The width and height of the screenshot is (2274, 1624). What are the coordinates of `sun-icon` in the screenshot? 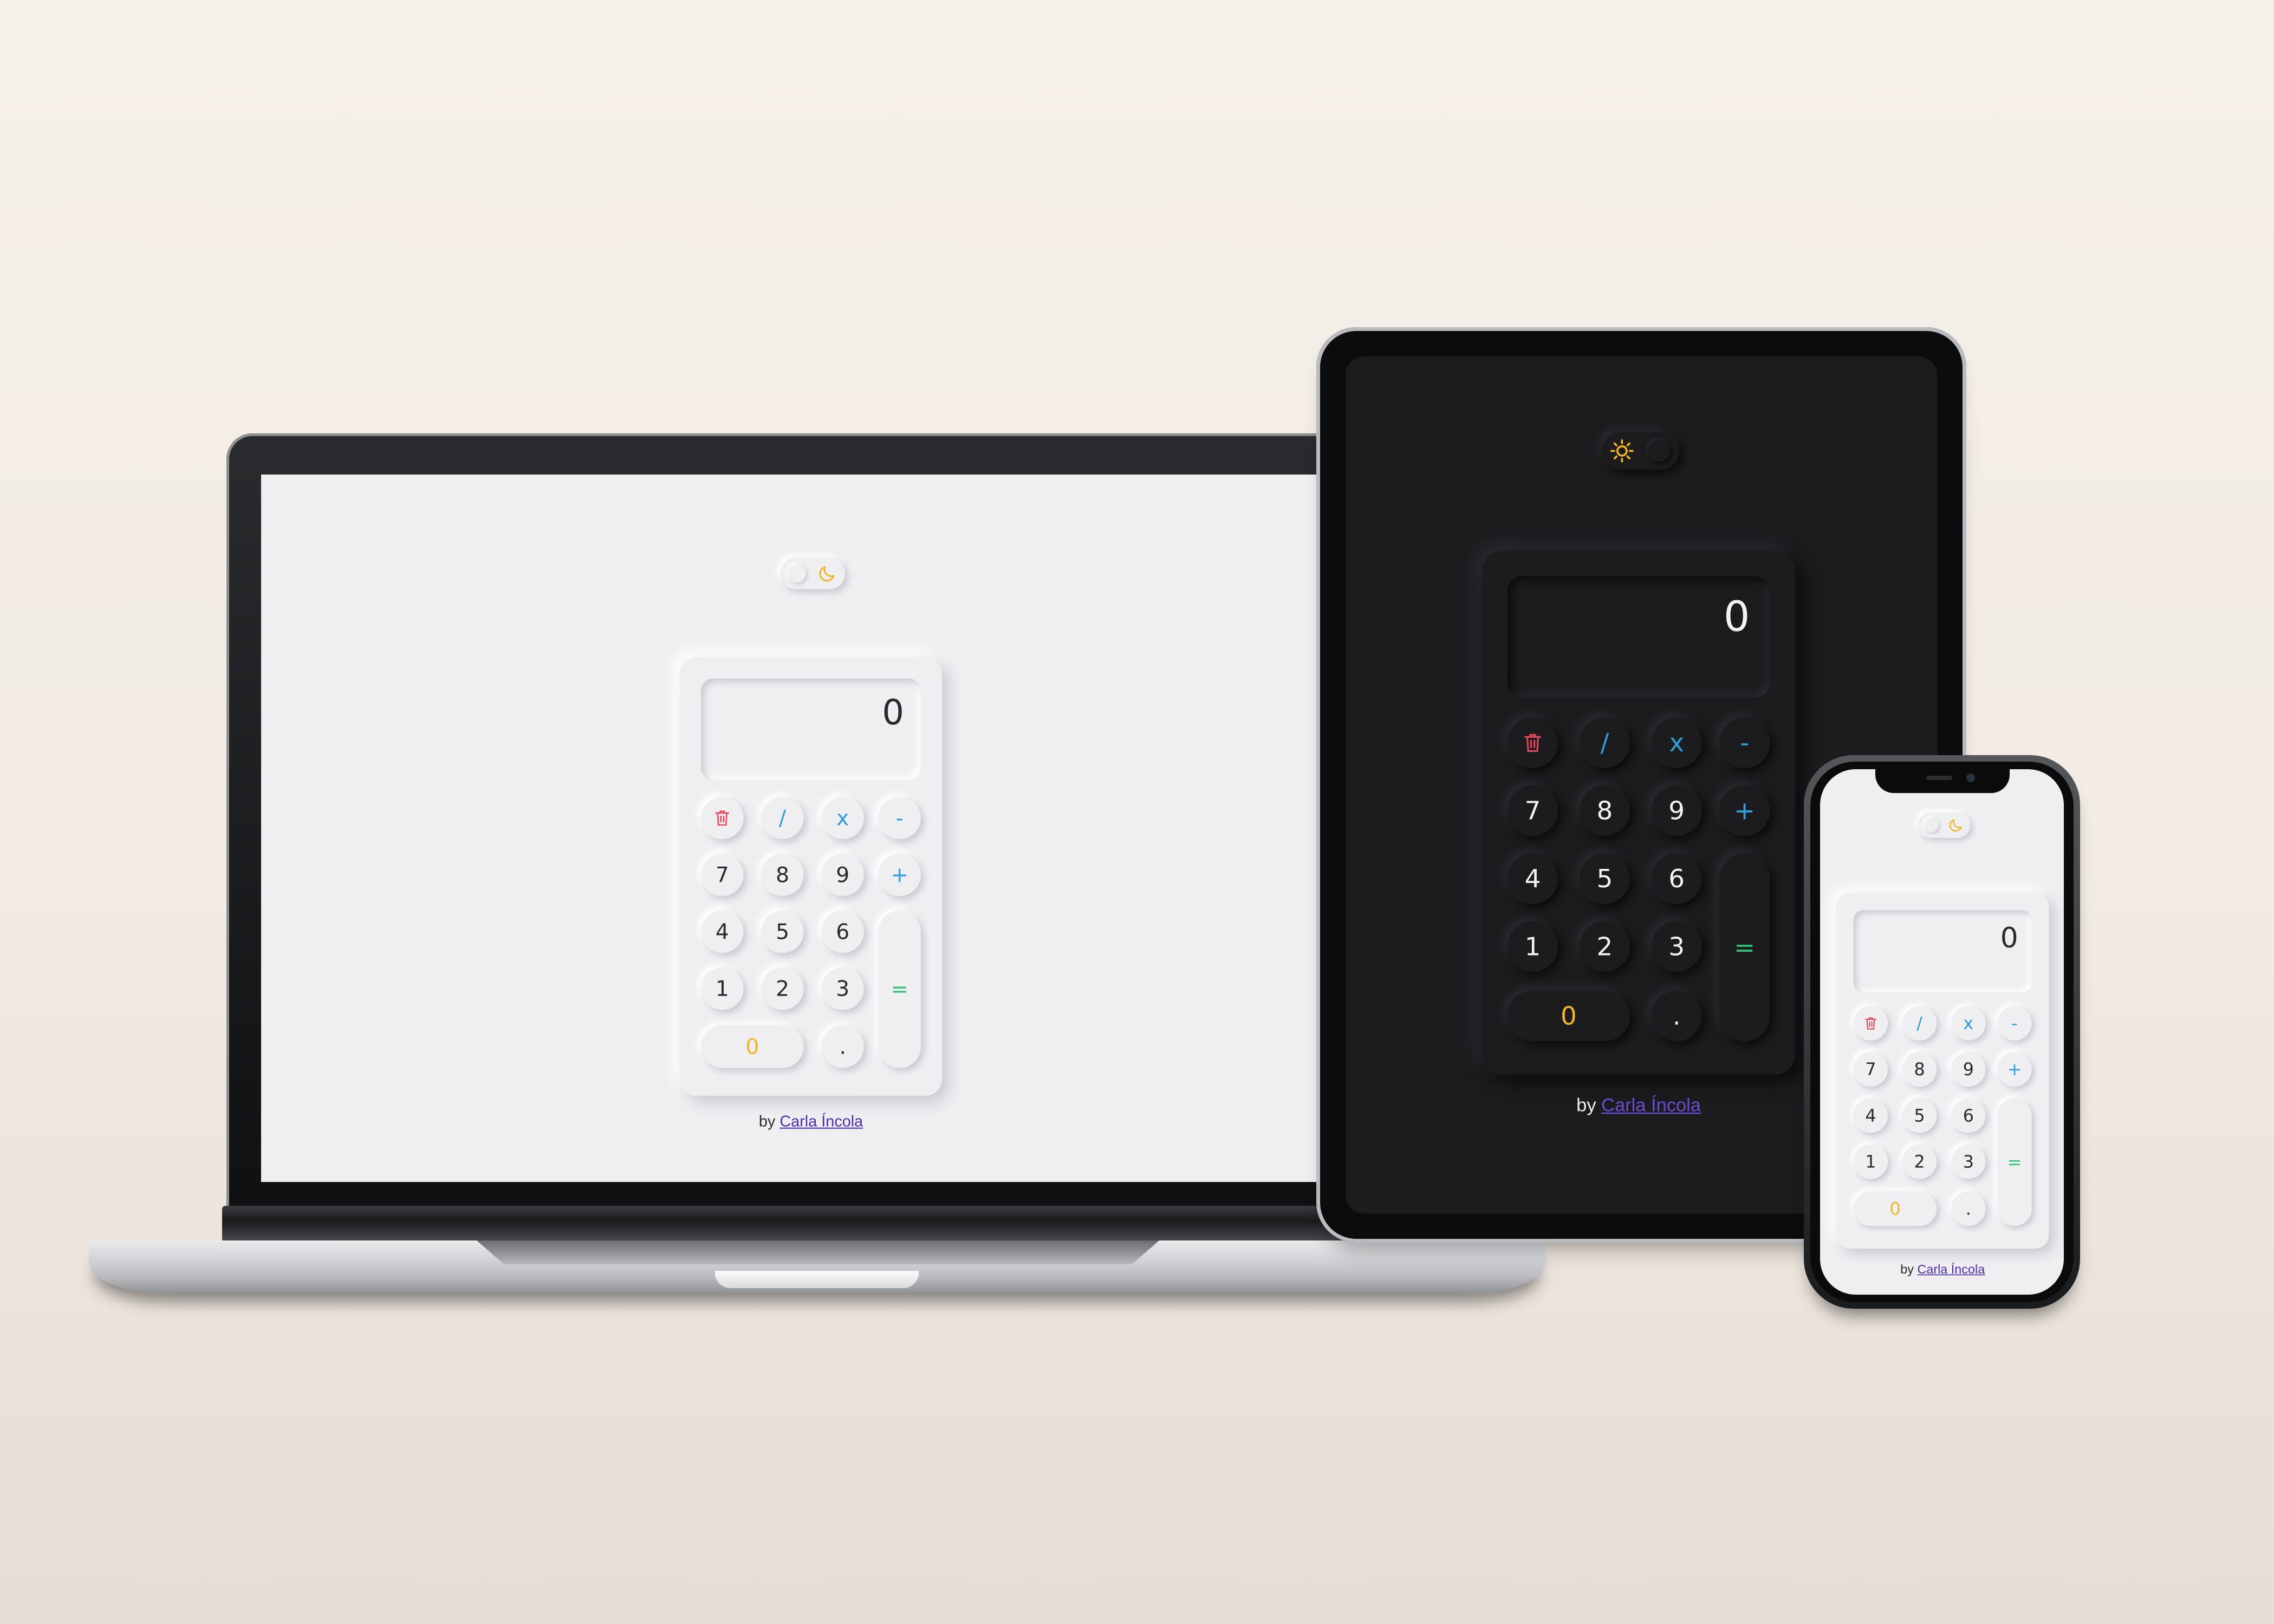 It's located at (1622, 451).